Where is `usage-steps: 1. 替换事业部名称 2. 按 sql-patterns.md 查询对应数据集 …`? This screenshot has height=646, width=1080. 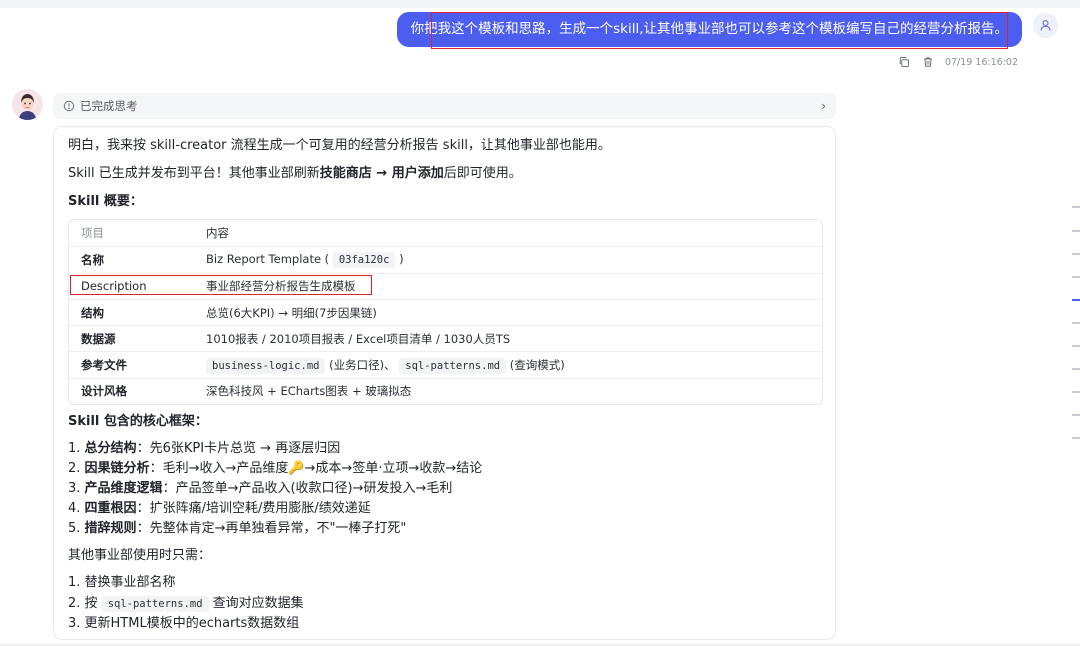 usage-steps: 1. 替换事业部名称 2. 按 sql-patterns.md 查询对应数据集 … is located at coordinates (186, 604).